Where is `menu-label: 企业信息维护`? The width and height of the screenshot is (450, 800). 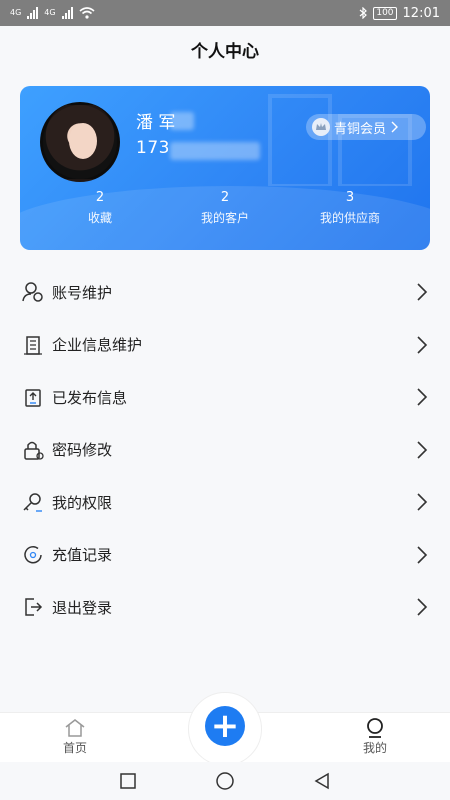 menu-label: 企业信息维护 is located at coordinates (97, 345).